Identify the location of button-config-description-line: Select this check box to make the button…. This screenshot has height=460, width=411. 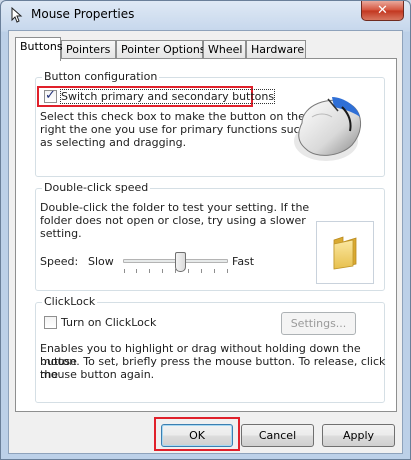
(172, 116).